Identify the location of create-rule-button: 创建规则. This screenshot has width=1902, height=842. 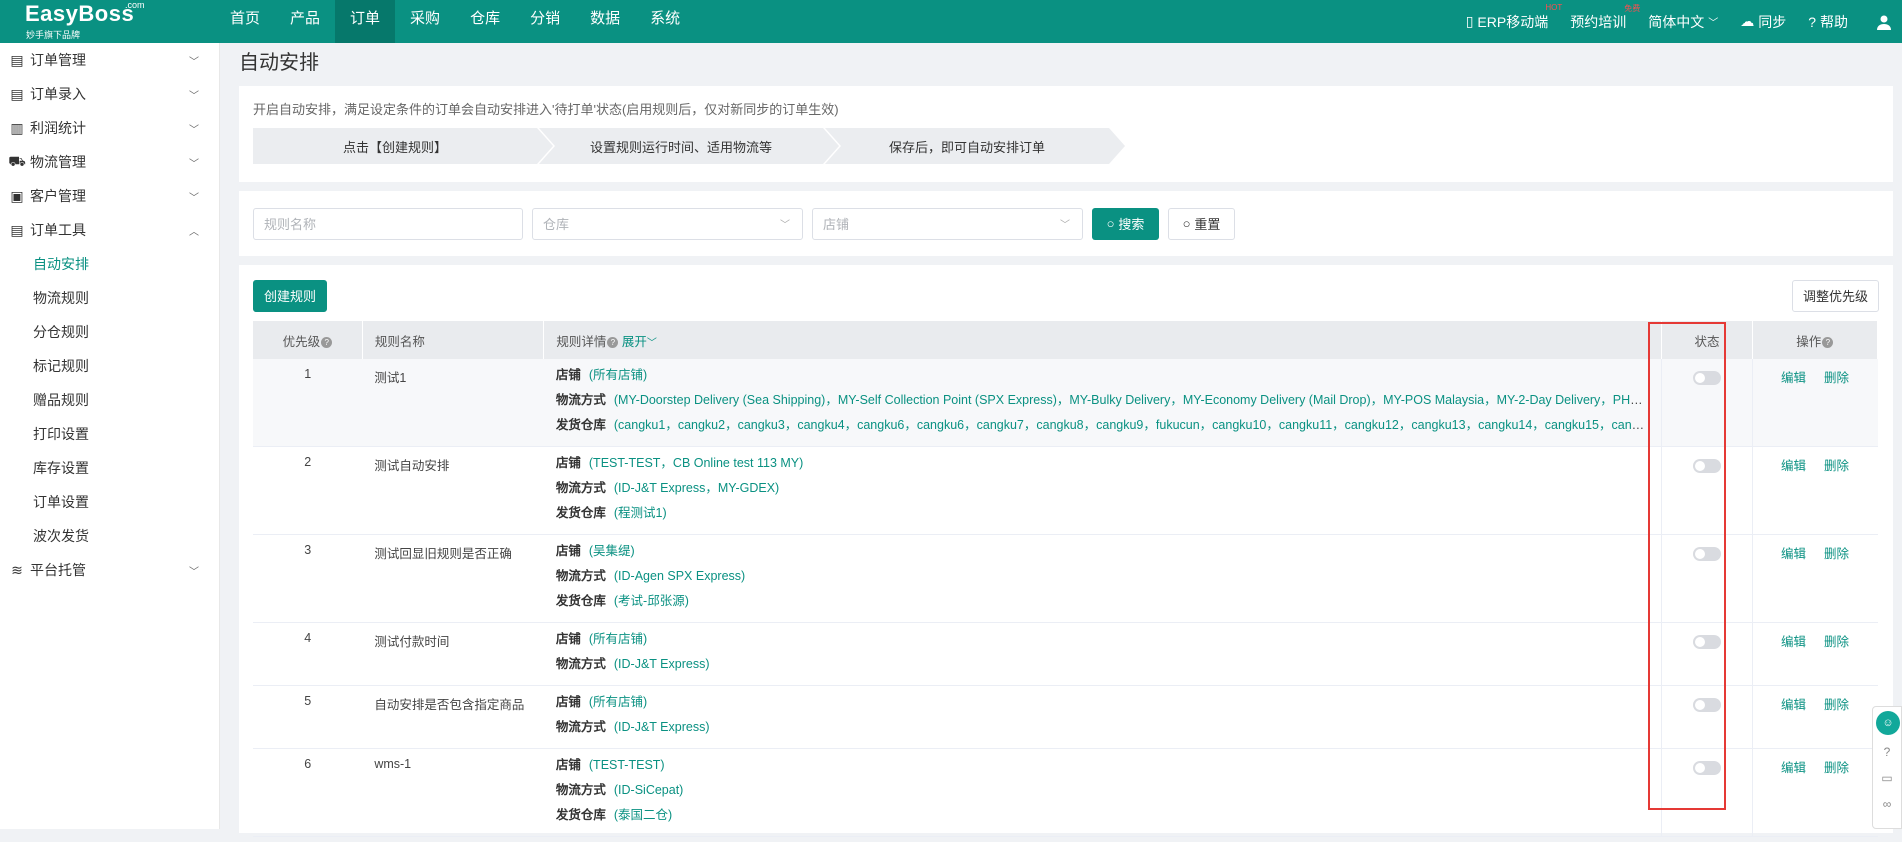
(290, 295).